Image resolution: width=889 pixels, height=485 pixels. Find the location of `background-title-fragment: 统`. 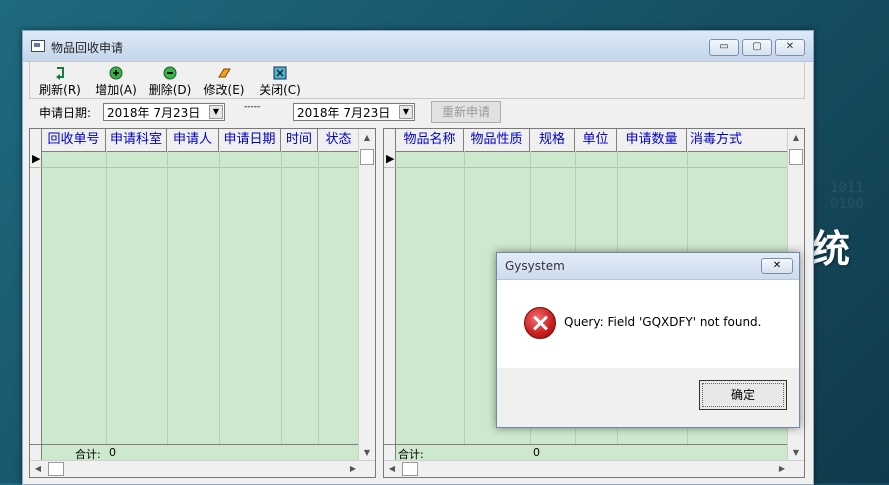

background-title-fragment: 统 is located at coordinates (831, 249).